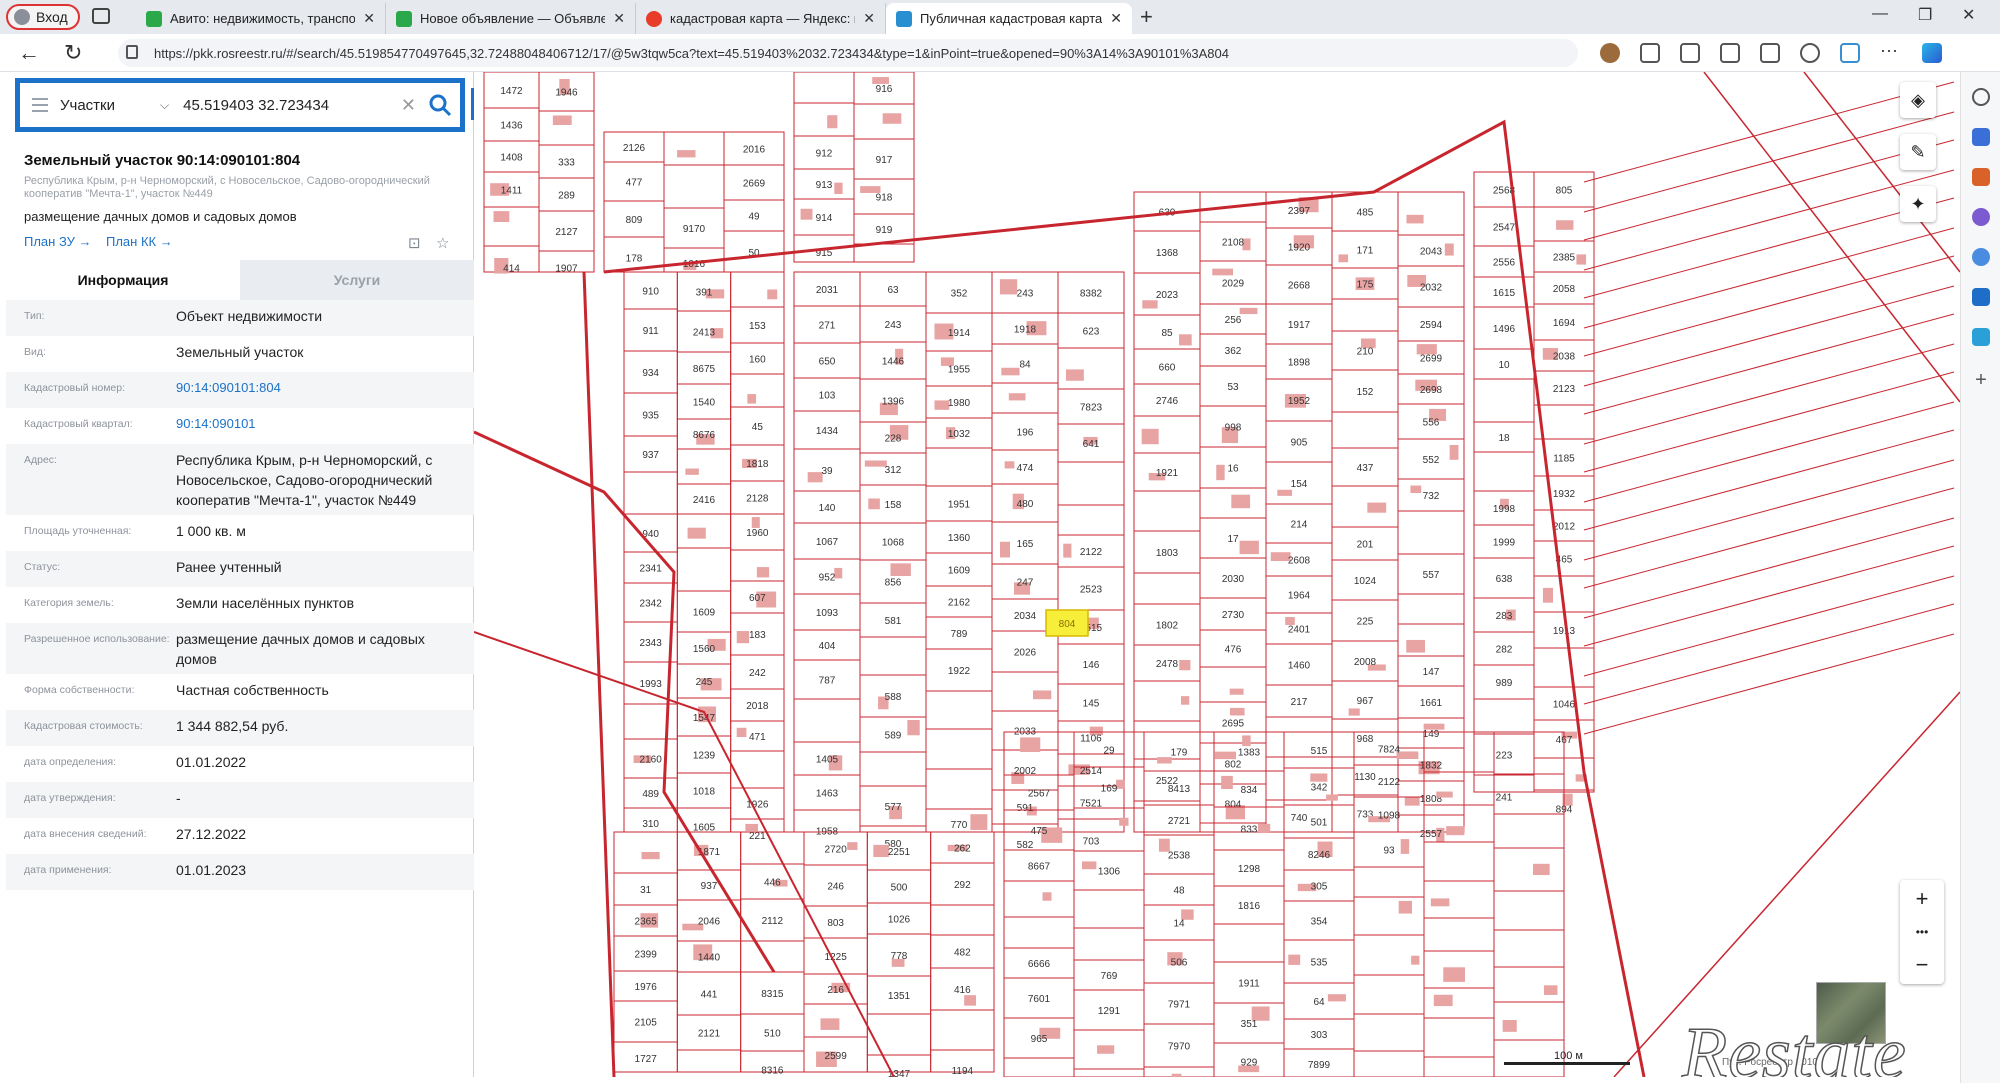  I want to click on search-input, so click(283, 105).